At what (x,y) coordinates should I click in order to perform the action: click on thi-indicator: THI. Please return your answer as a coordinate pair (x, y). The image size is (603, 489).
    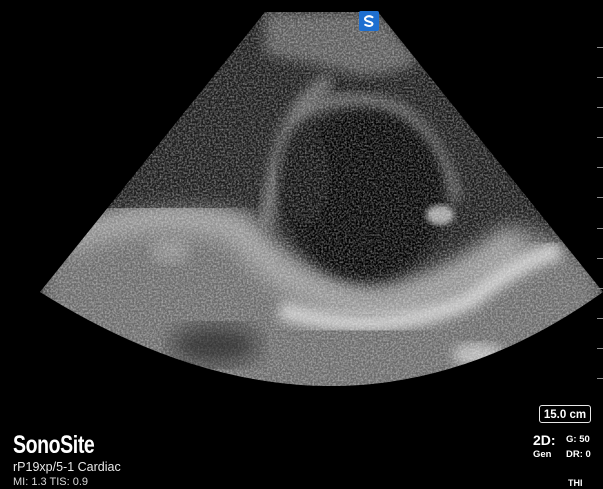
    Looking at the image, I should click on (575, 483).